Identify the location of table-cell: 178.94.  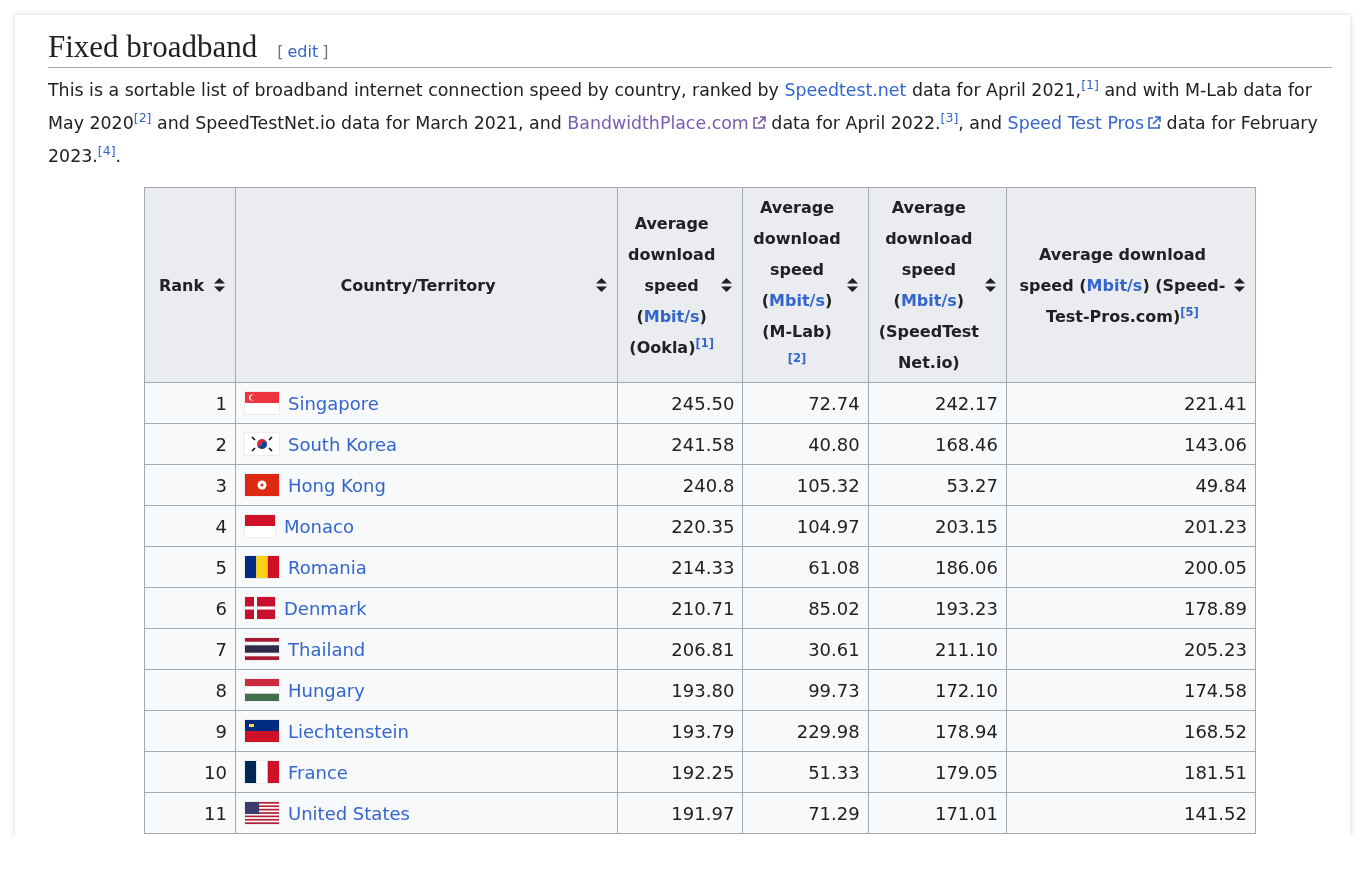
(937, 731).